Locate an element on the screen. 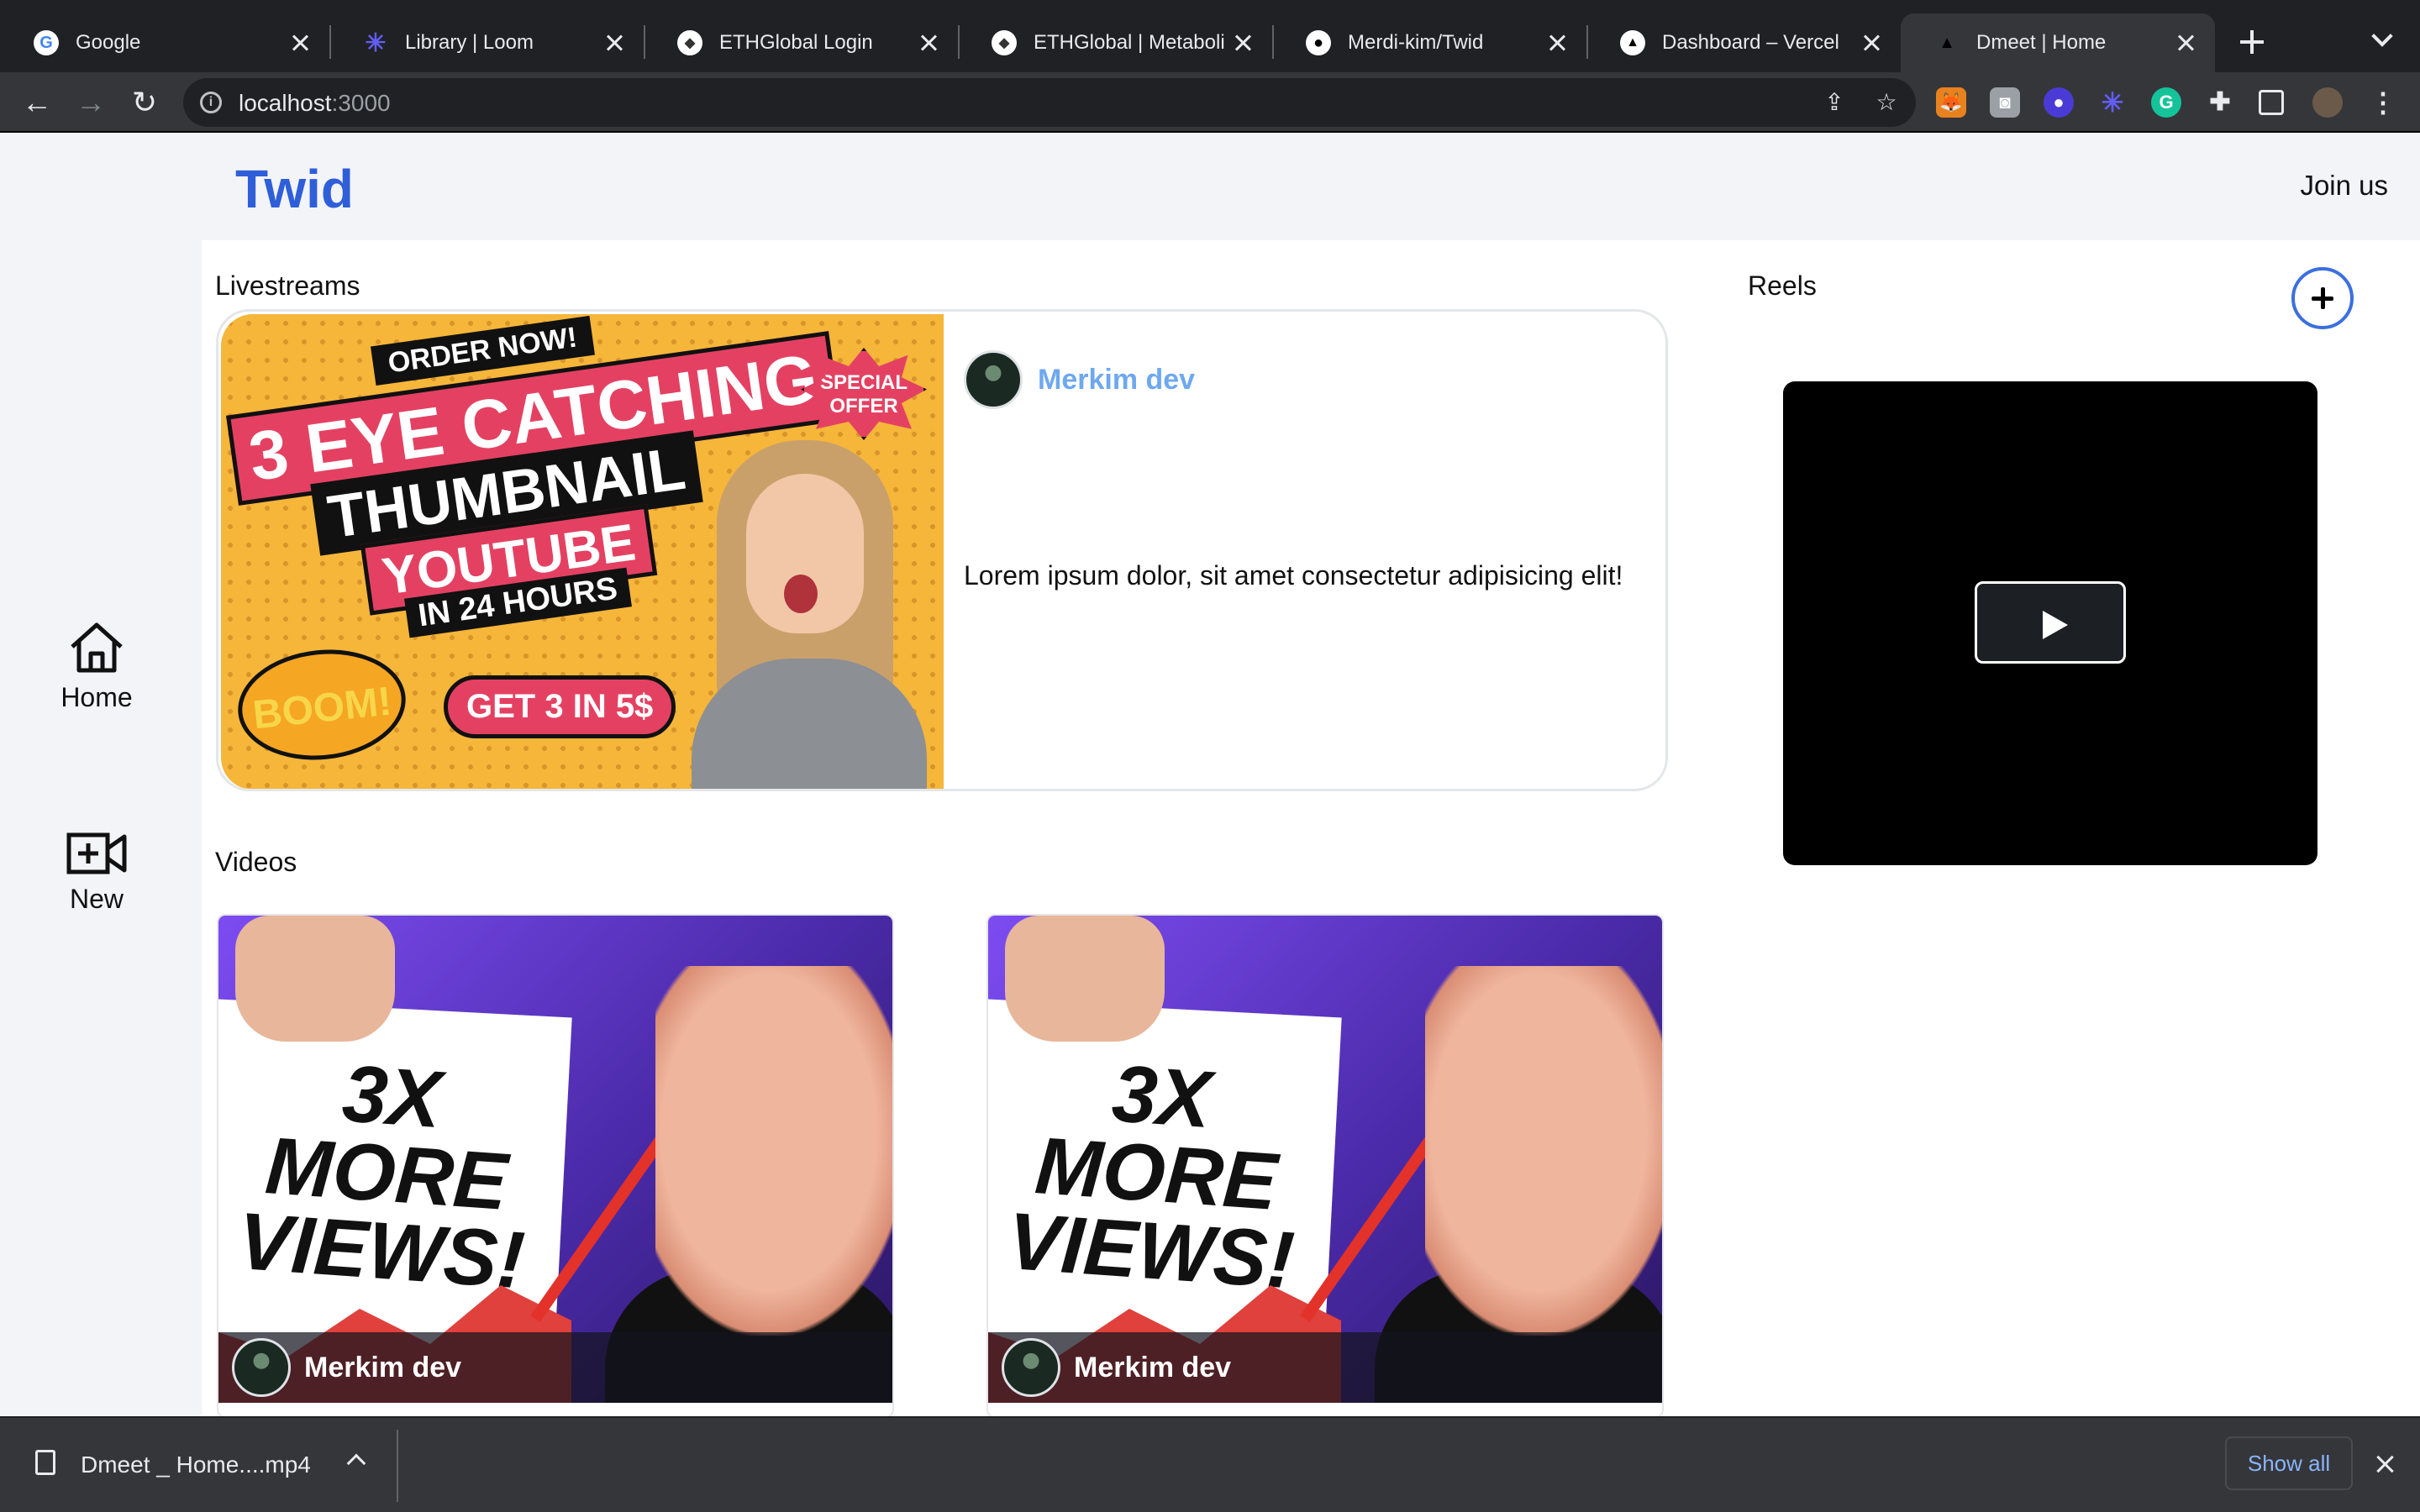  download-filename: Dmeet _ Home....mp4 is located at coordinates (196, 1465).